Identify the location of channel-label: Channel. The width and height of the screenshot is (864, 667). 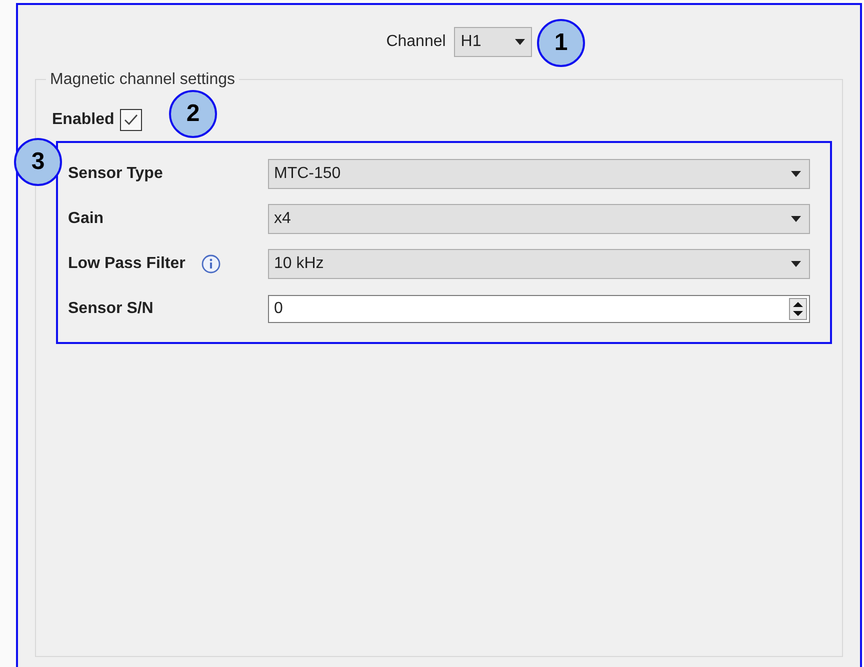
(416, 42).